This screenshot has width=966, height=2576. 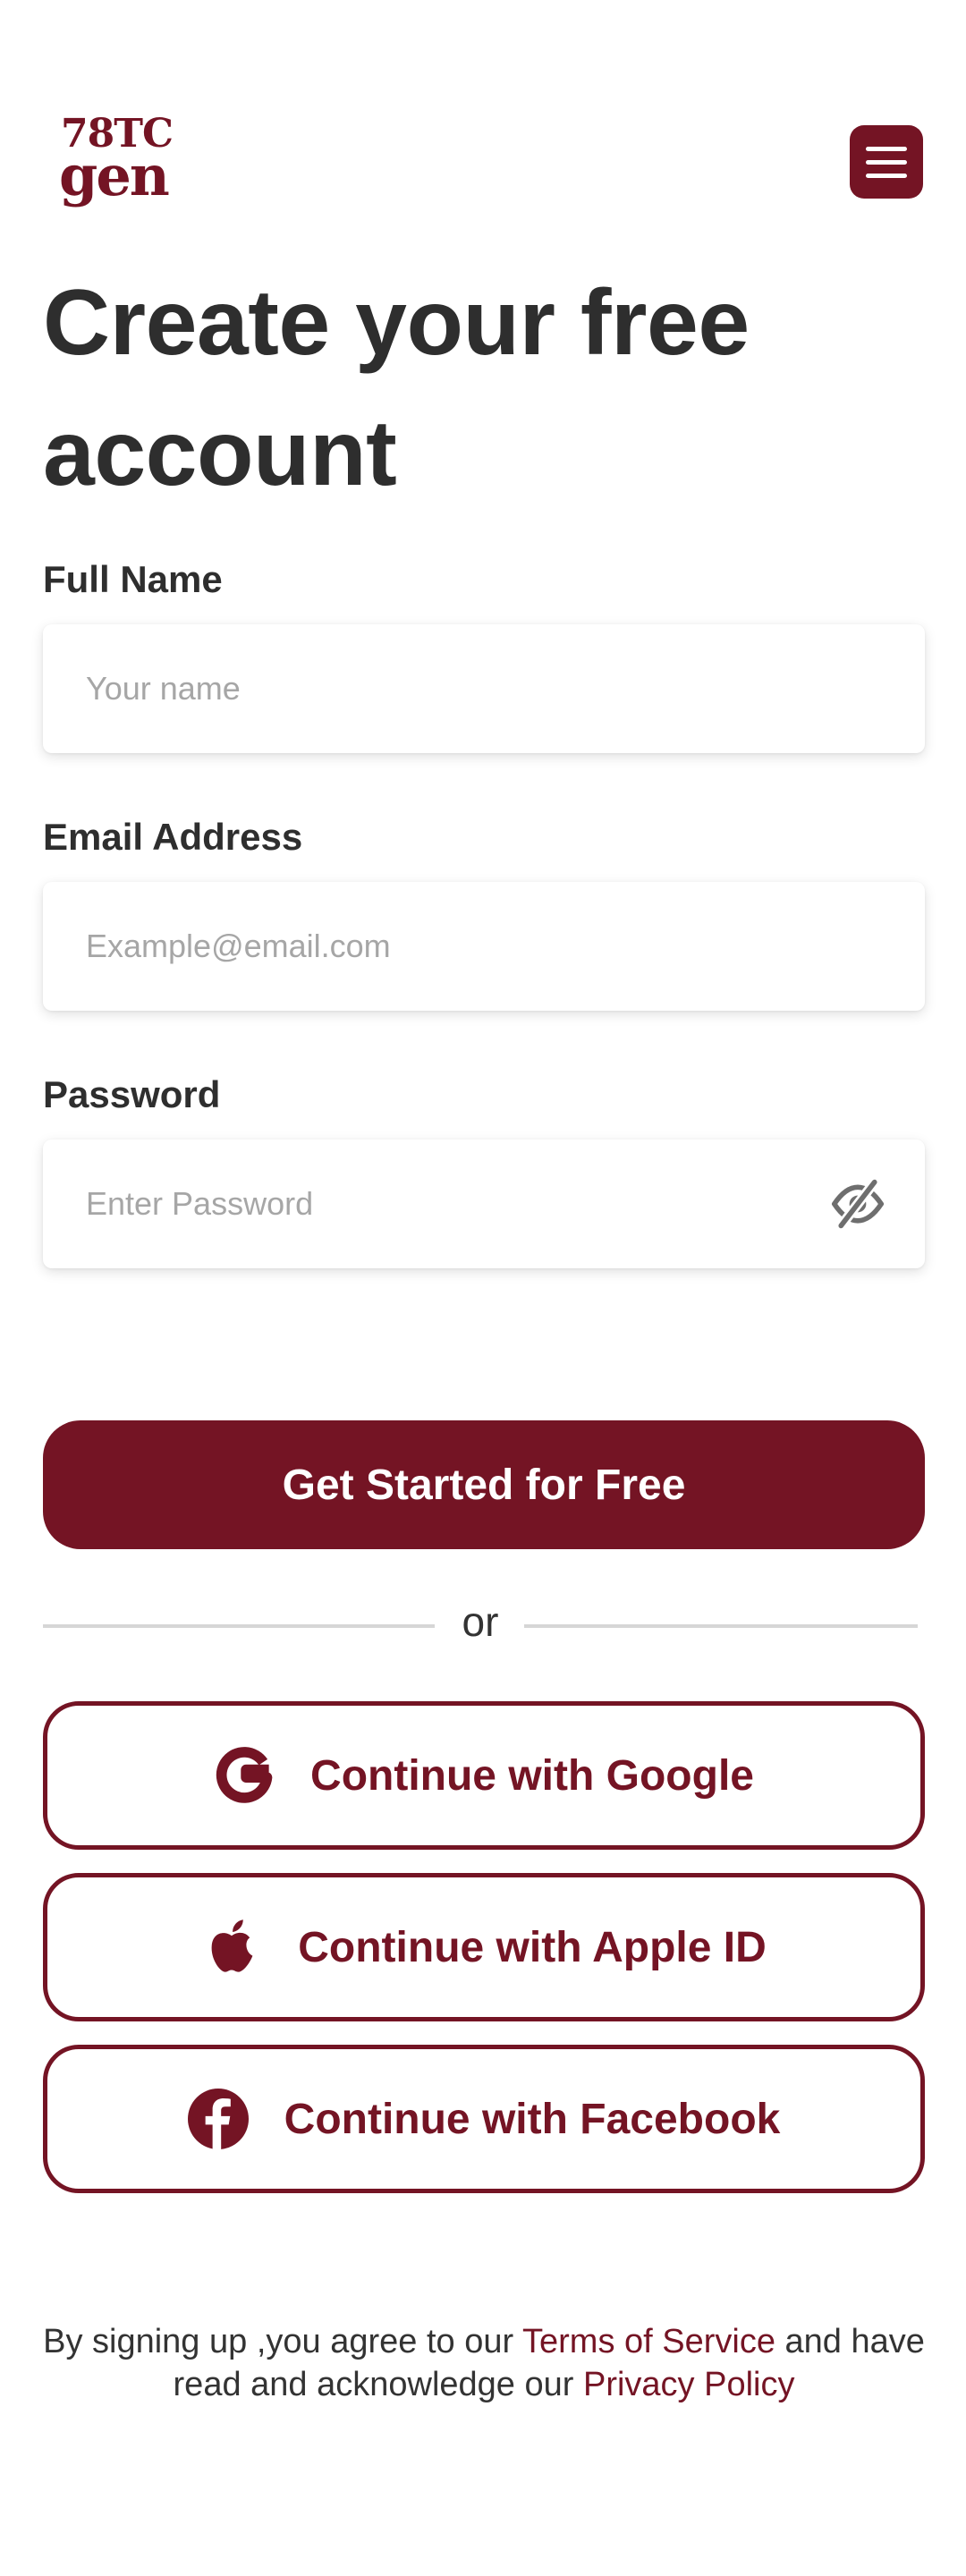 I want to click on get-started-button: Get Started for Free, so click(x=484, y=1484).